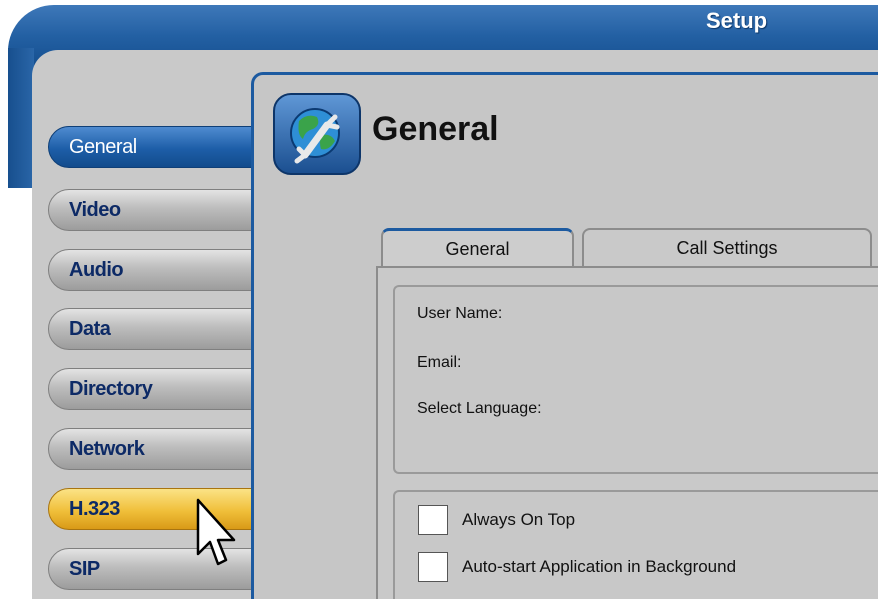  I want to click on sidebar-item-label: Audio, so click(96, 270).